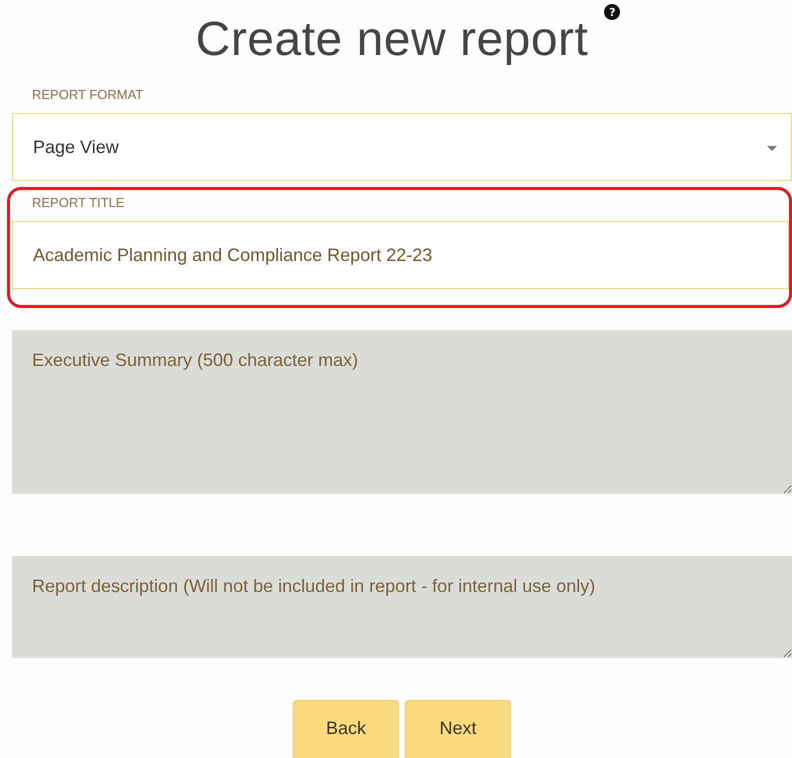  I want to click on field-label: REPORT FORMAT, so click(87, 95).